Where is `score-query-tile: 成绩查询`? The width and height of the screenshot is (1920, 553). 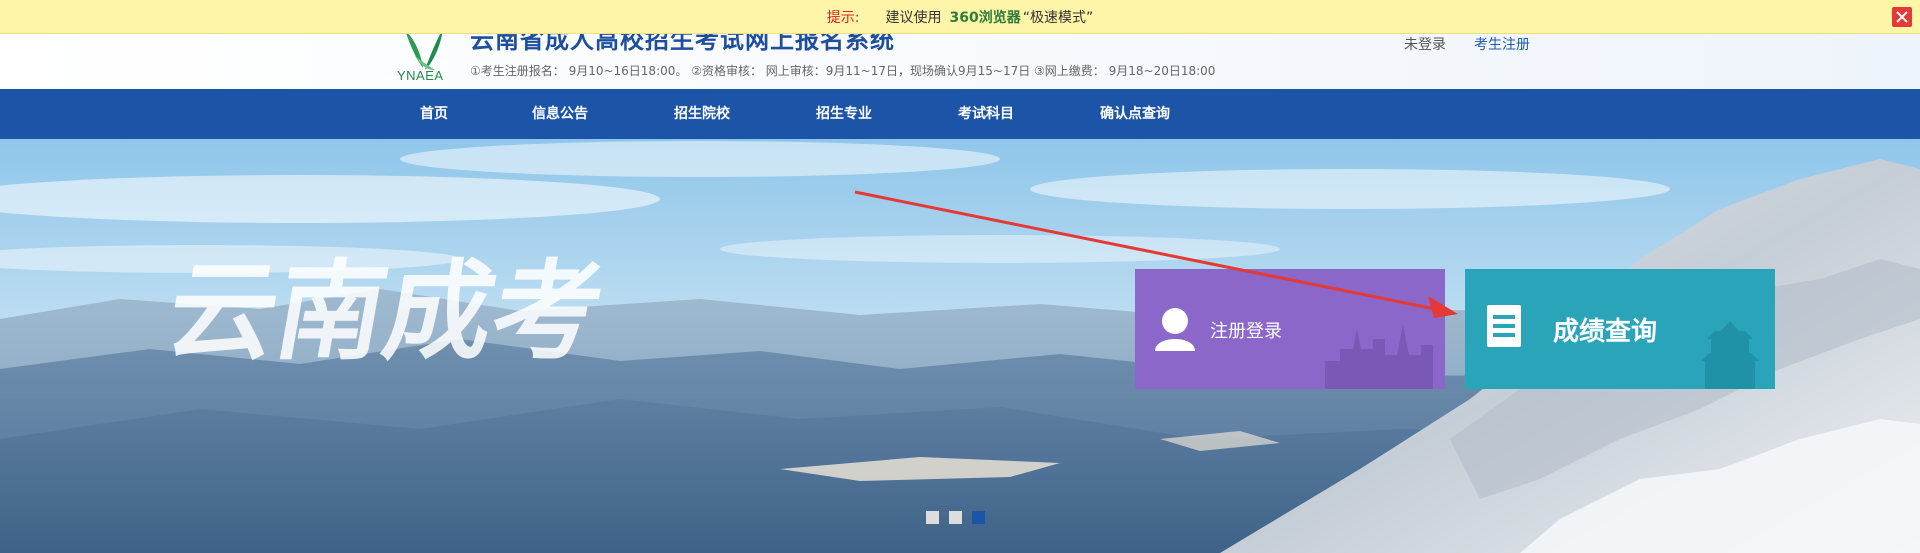 score-query-tile: 成绩查询 is located at coordinates (1620, 329).